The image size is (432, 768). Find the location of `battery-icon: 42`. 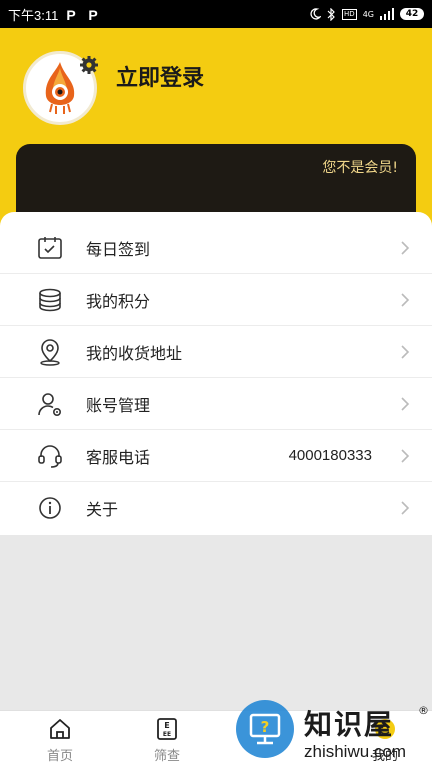

battery-icon: 42 is located at coordinates (412, 14).